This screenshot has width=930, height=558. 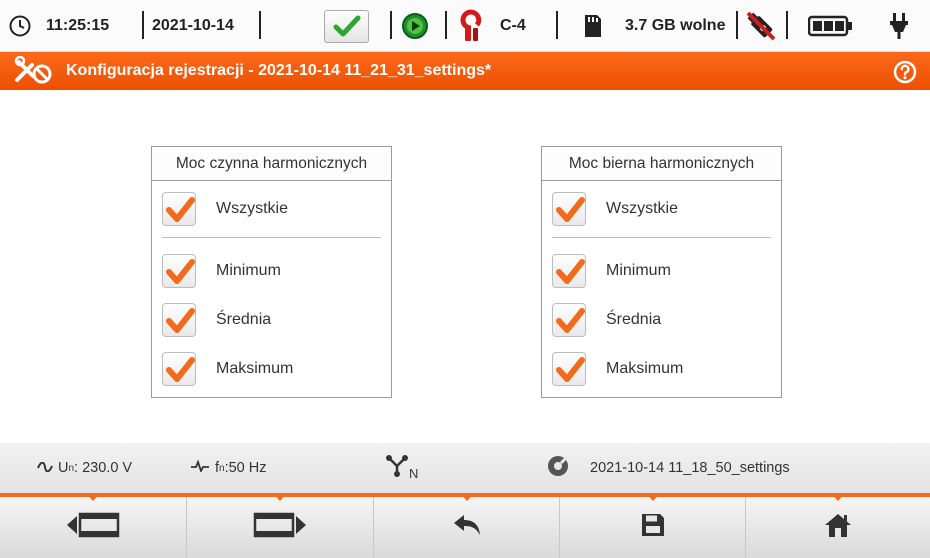 I want to click on ac-wave-icon, so click(x=45, y=468).